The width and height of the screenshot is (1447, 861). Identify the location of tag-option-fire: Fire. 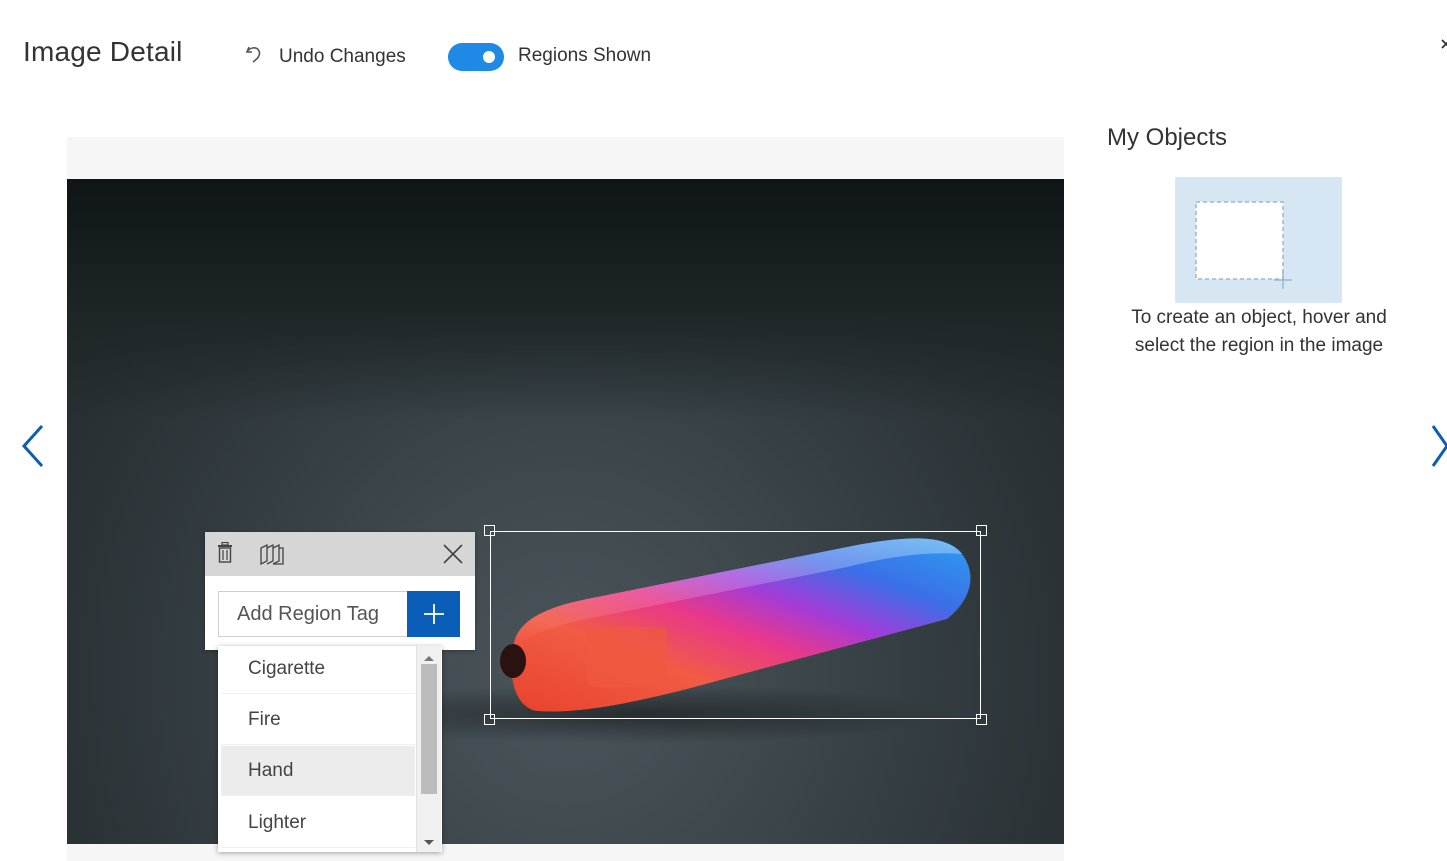
(318, 720).